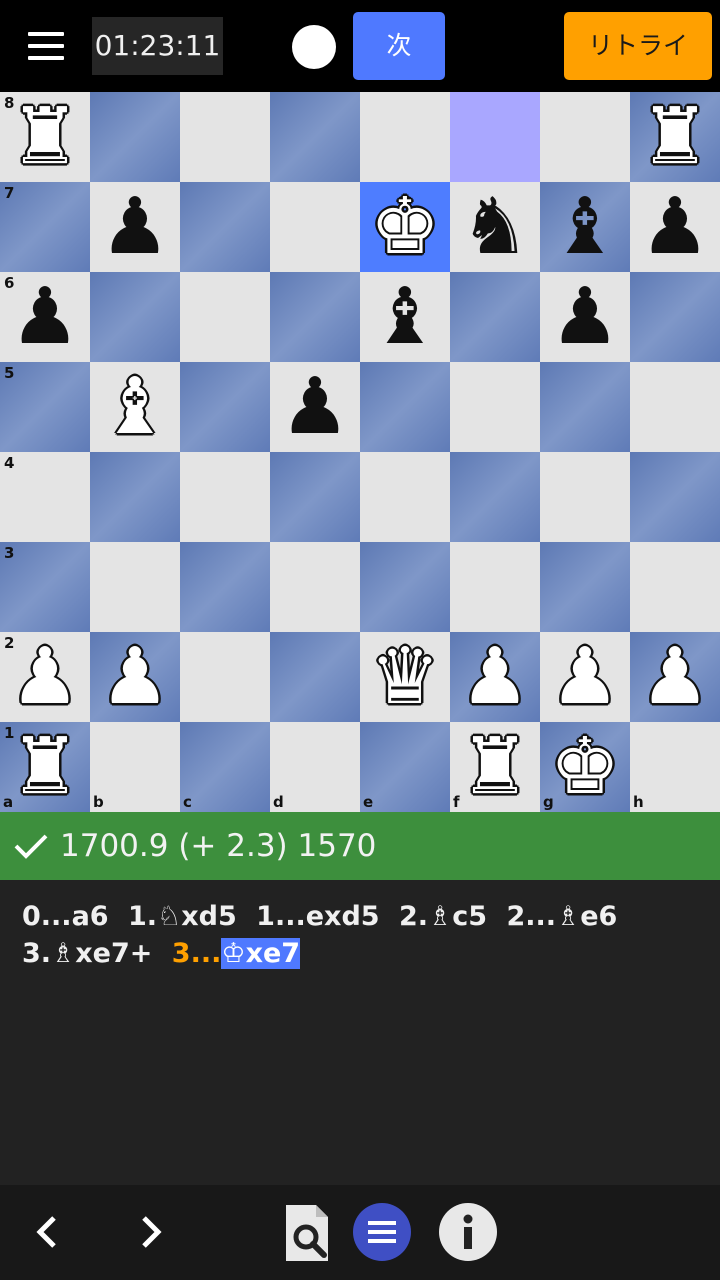 The height and width of the screenshot is (1280, 720). I want to click on square-b5: ♝, so click(135, 407).